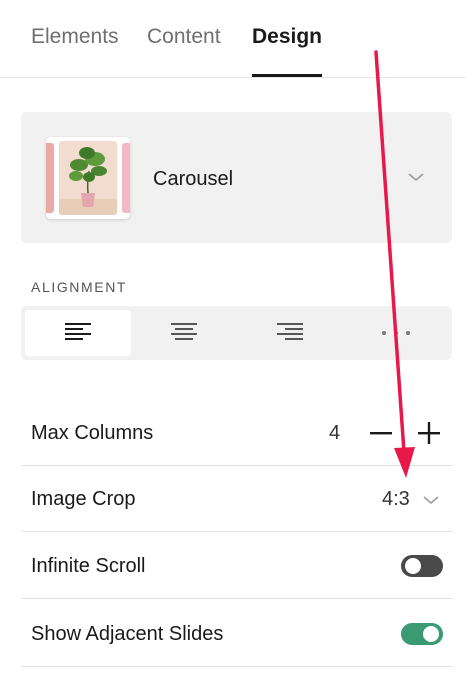 The height and width of the screenshot is (700, 466). What do you see at coordinates (193, 179) in the screenshot?
I see `block-type-label: Carousel` at bounding box center [193, 179].